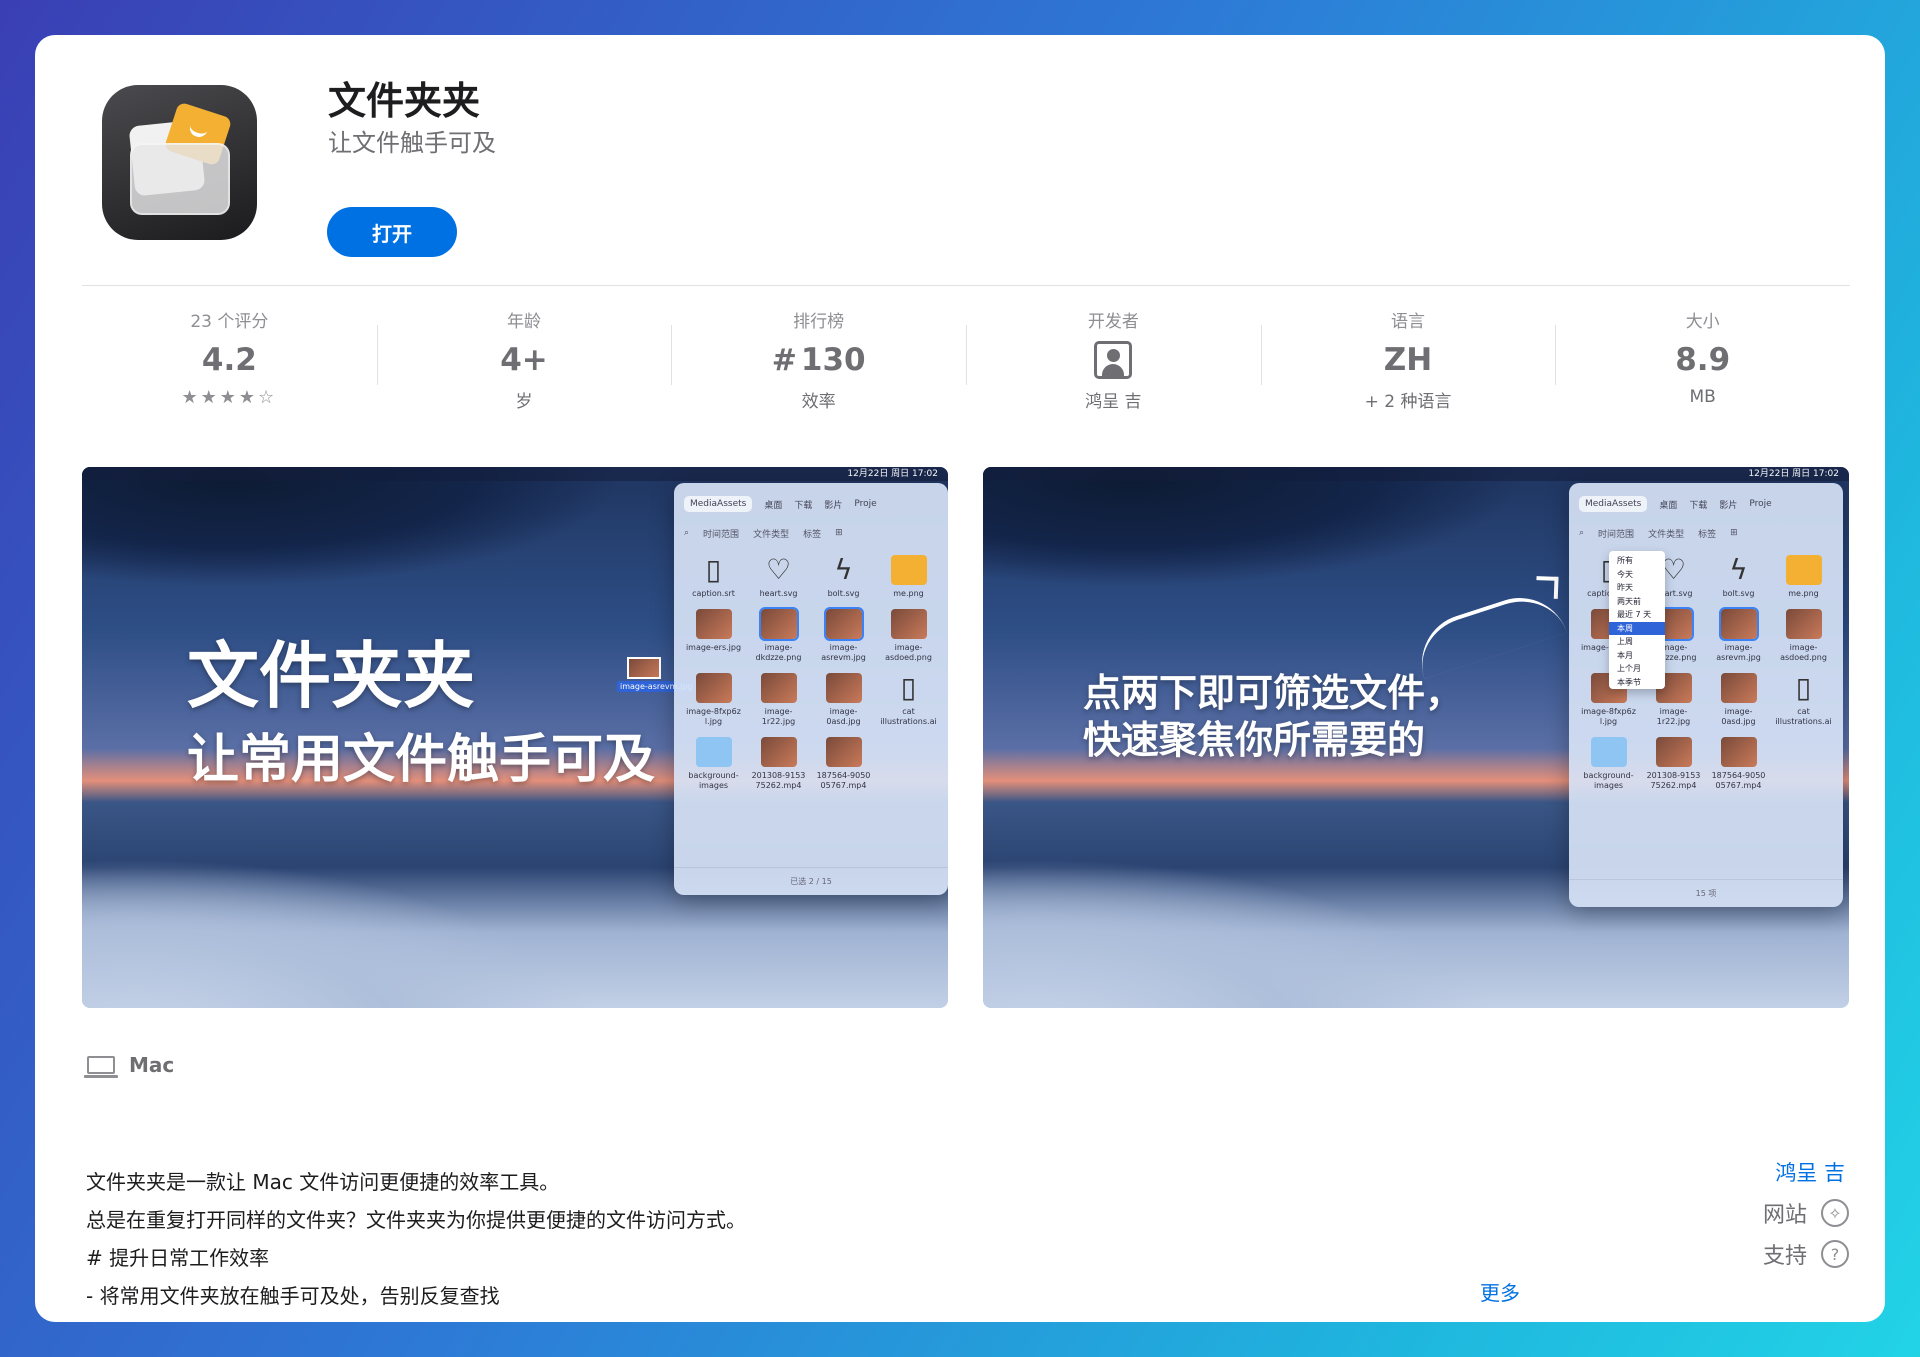 The height and width of the screenshot is (1357, 1920). I want to click on dropdown-option: 今天, so click(1625, 574).